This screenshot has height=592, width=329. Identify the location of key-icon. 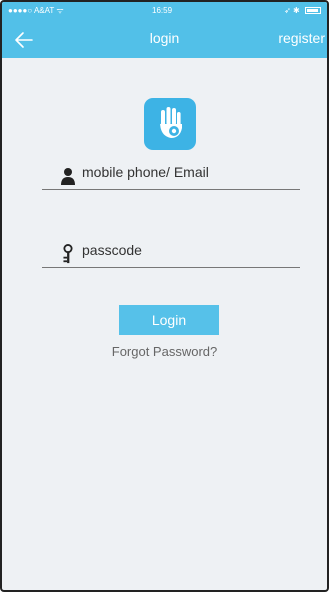
(68, 254).